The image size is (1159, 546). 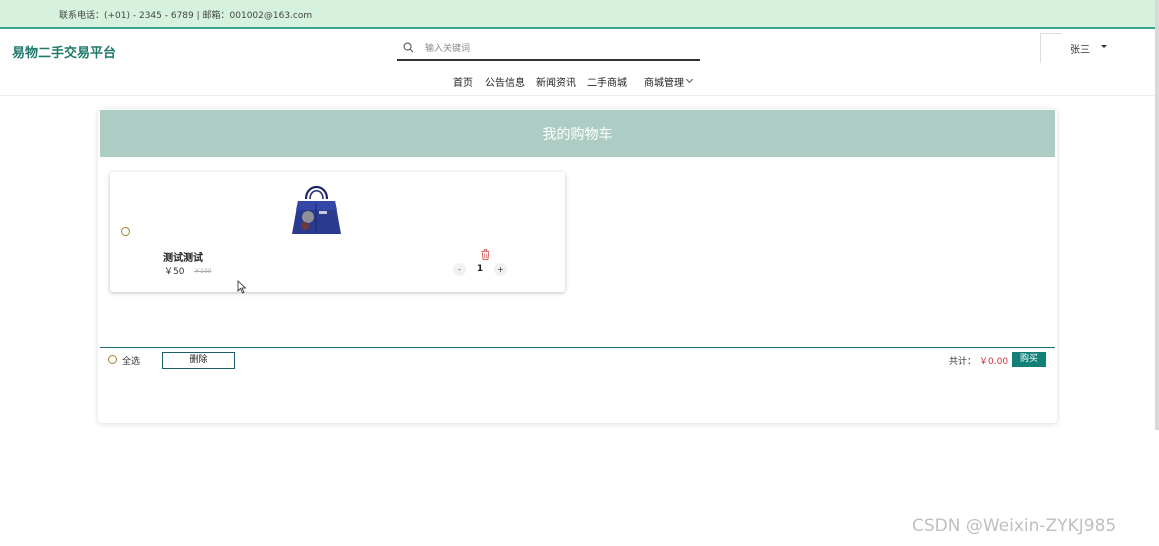 I want to click on cart-header: 我的购物车, so click(x=577, y=133).